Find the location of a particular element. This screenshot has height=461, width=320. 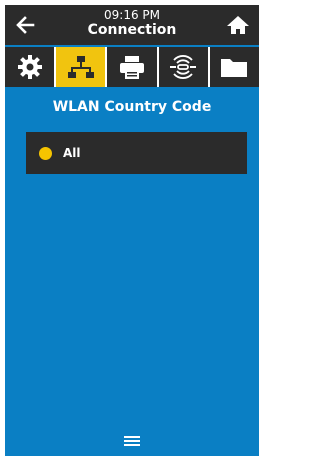

title-block: 09:16 PM Connection is located at coordinates (132, 23).